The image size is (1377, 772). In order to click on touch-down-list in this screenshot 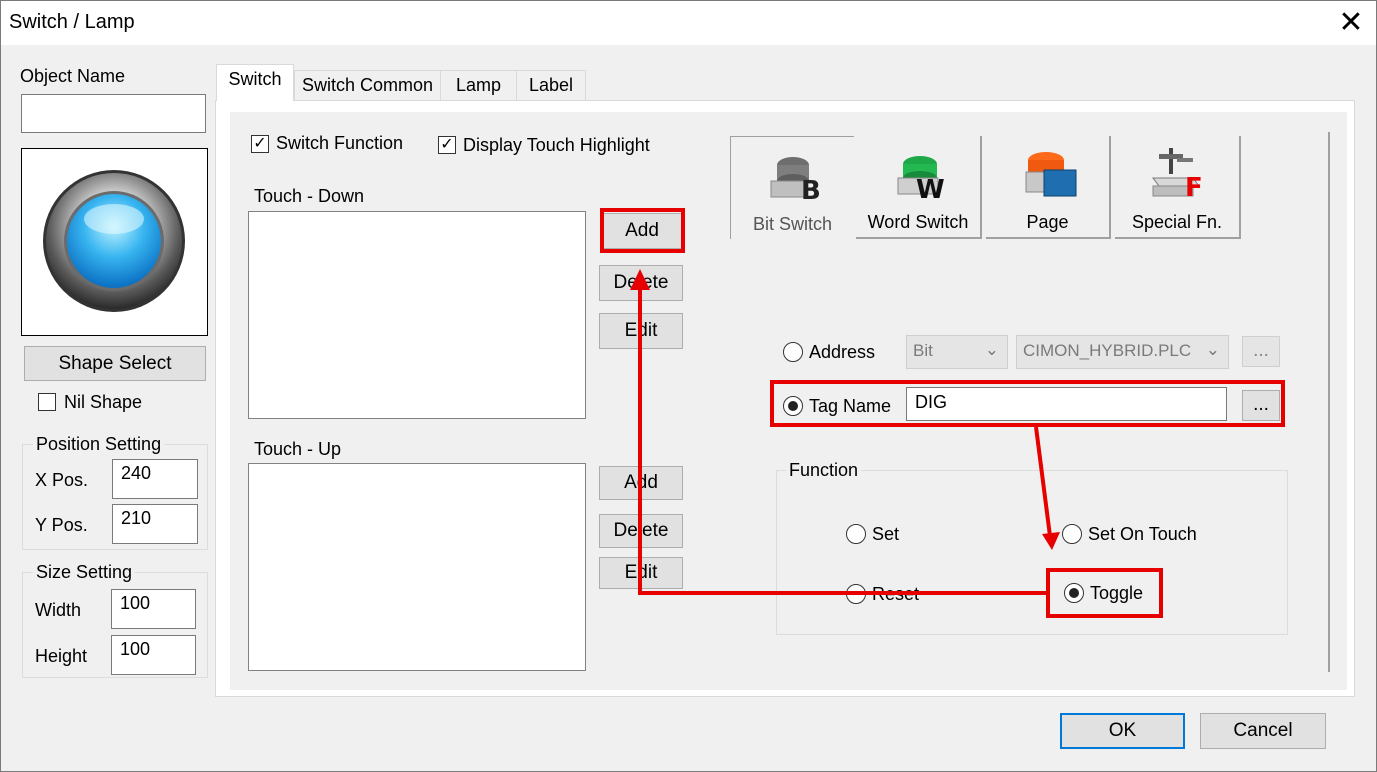, I will do `click(417, 315)`.